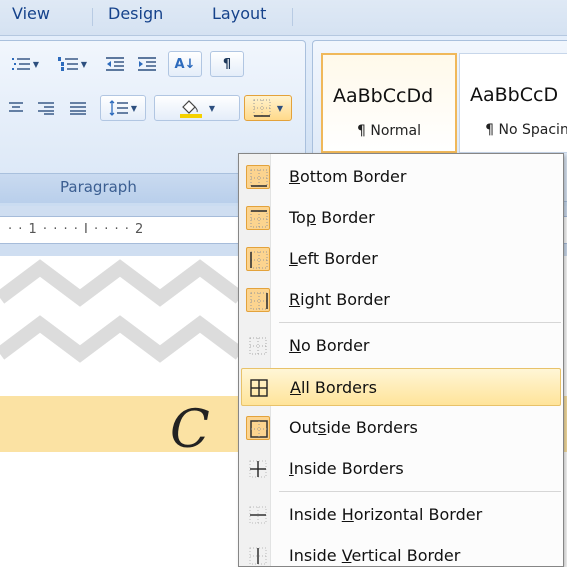  Describe the element at coordinates (185, 64) in the screenshot. I see `sort-button: A↓` at that location.